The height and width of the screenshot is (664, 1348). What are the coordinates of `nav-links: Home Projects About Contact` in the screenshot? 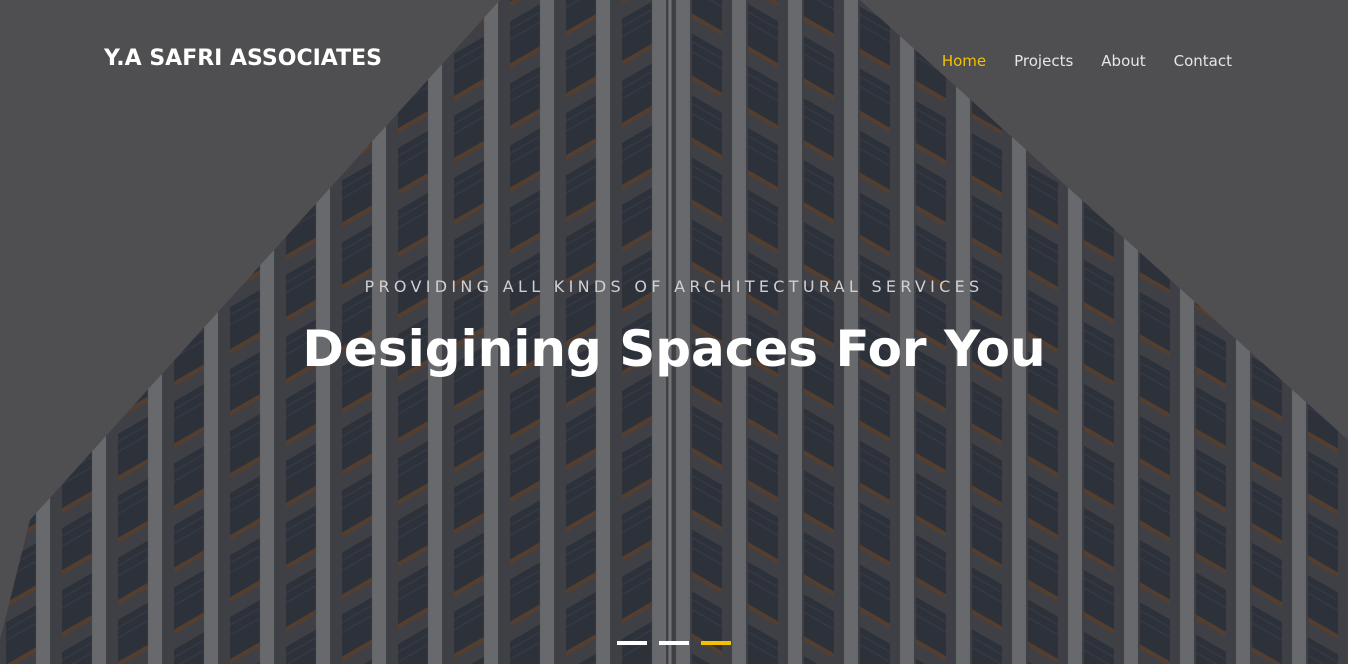 It's located at (1087, 61).